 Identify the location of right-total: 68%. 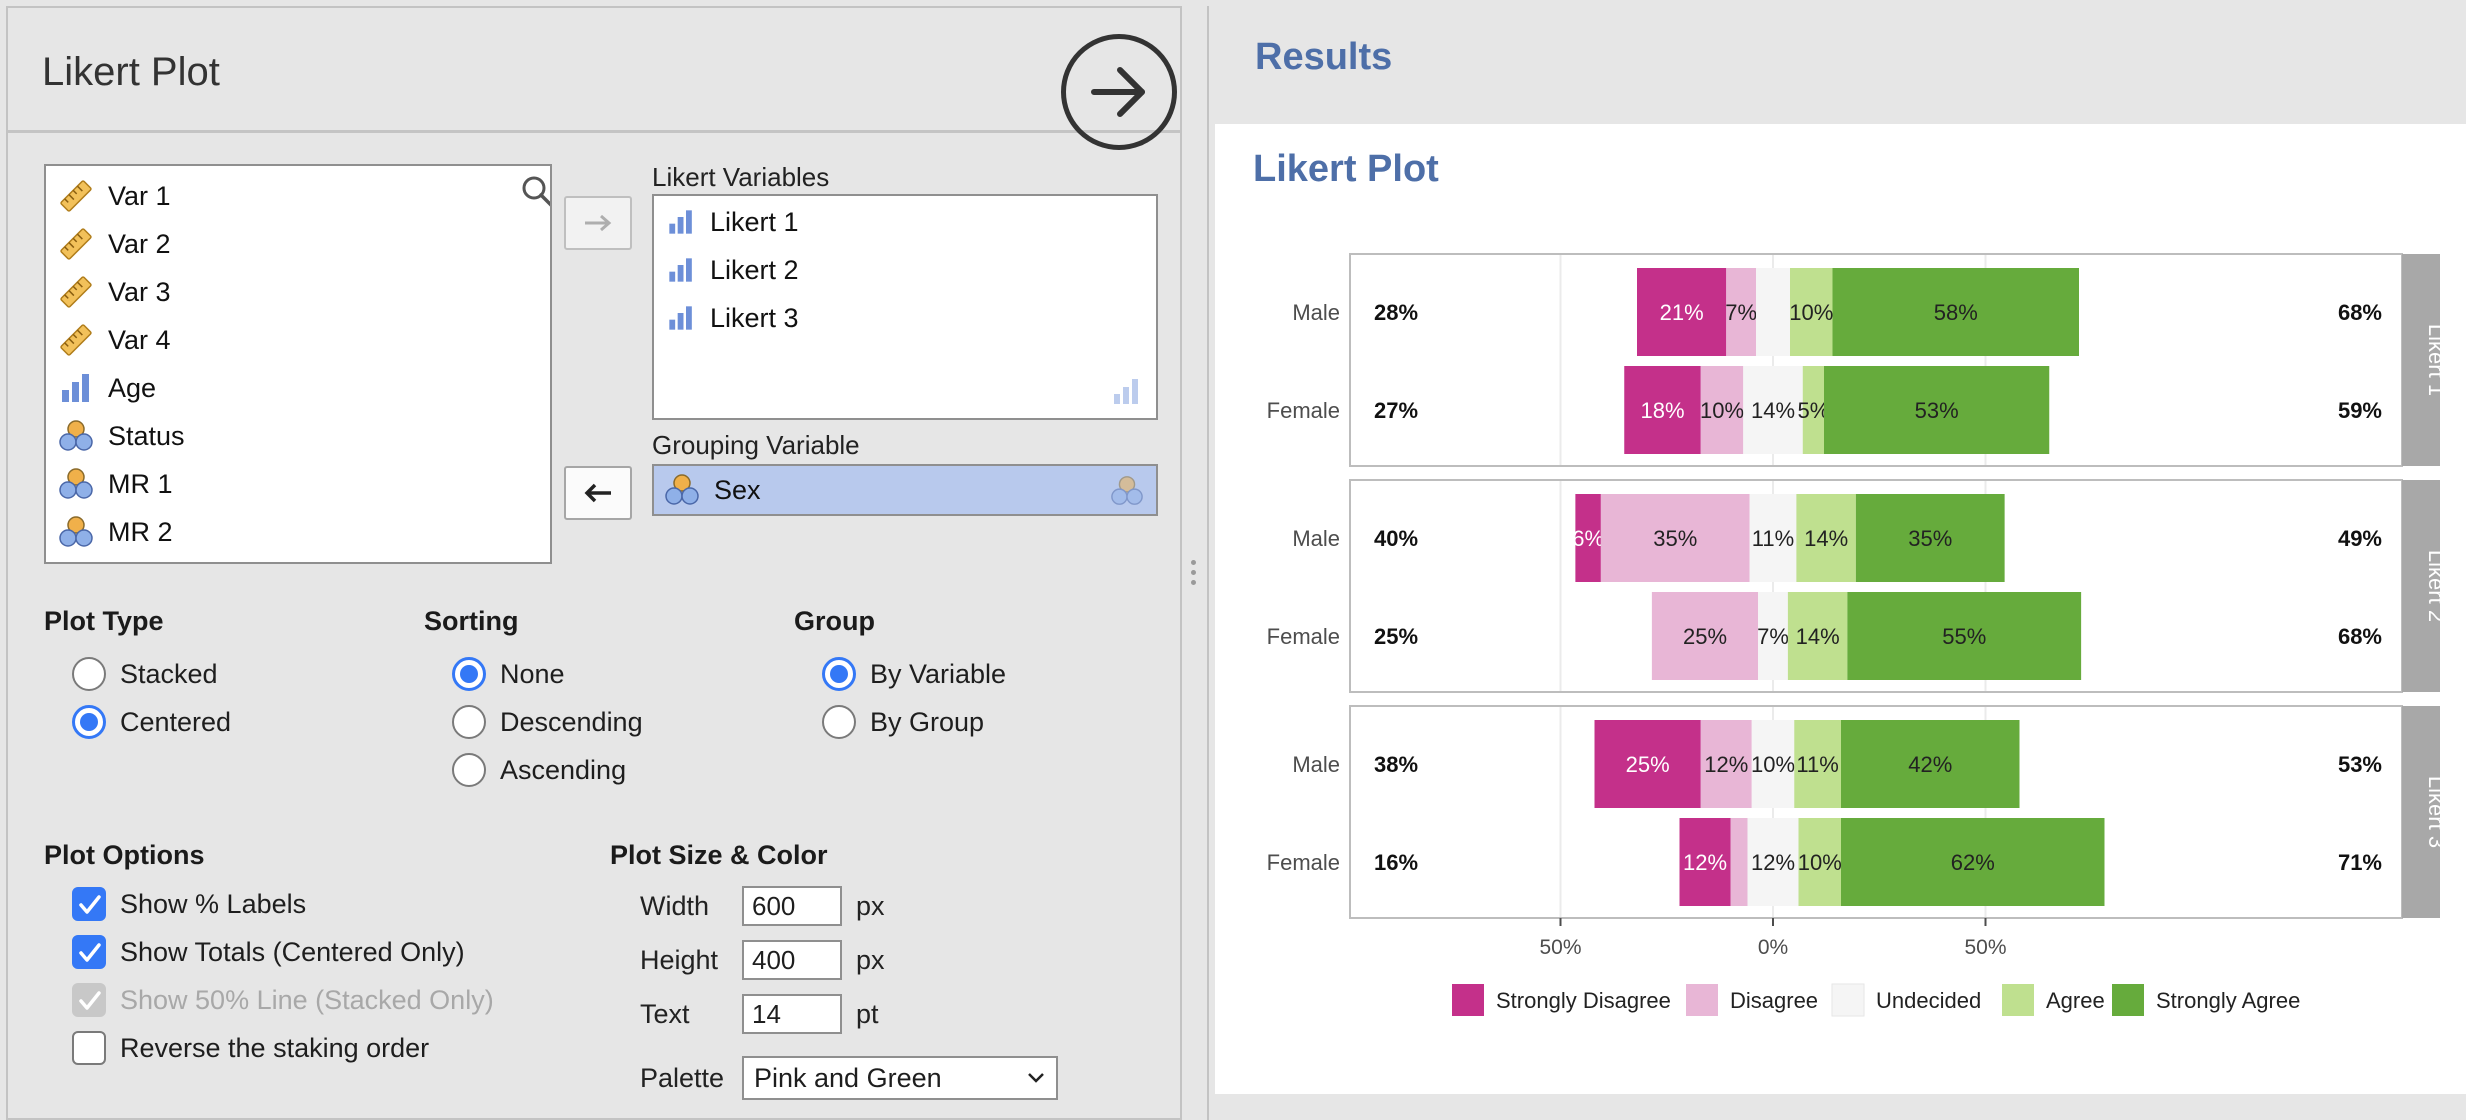
(2360, 312).